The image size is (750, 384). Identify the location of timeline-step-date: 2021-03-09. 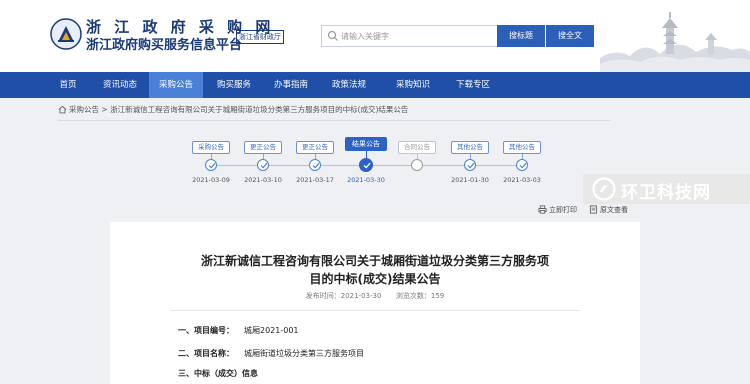
(211, 180).